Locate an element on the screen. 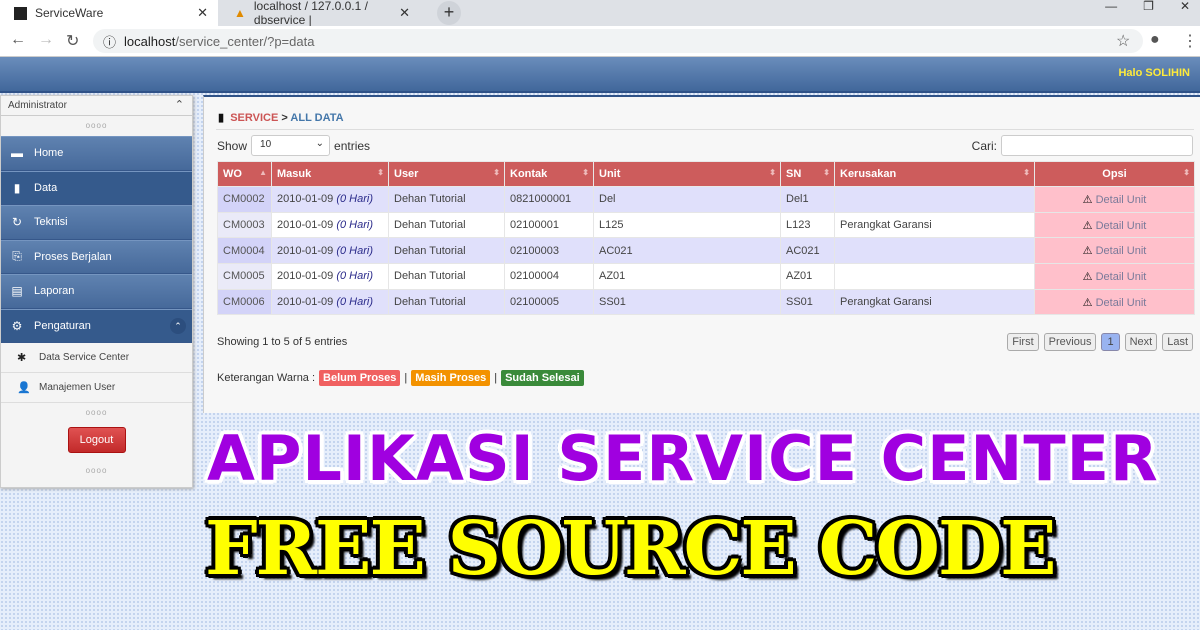 The height and width of the screenshot is (630, 1200). bookmark-star-icon: ☆ is located at coordinates (1123, 41).